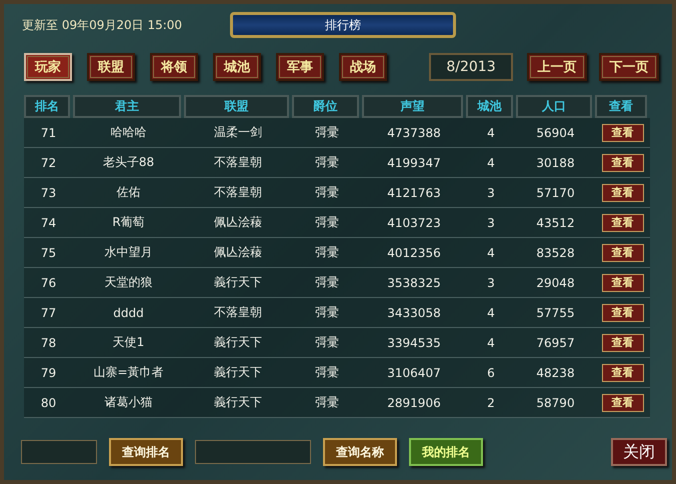  What do you see at coordinates (363, 67) in the screenshot?
I see `tab: 战场` at bounding box center [363, 67].